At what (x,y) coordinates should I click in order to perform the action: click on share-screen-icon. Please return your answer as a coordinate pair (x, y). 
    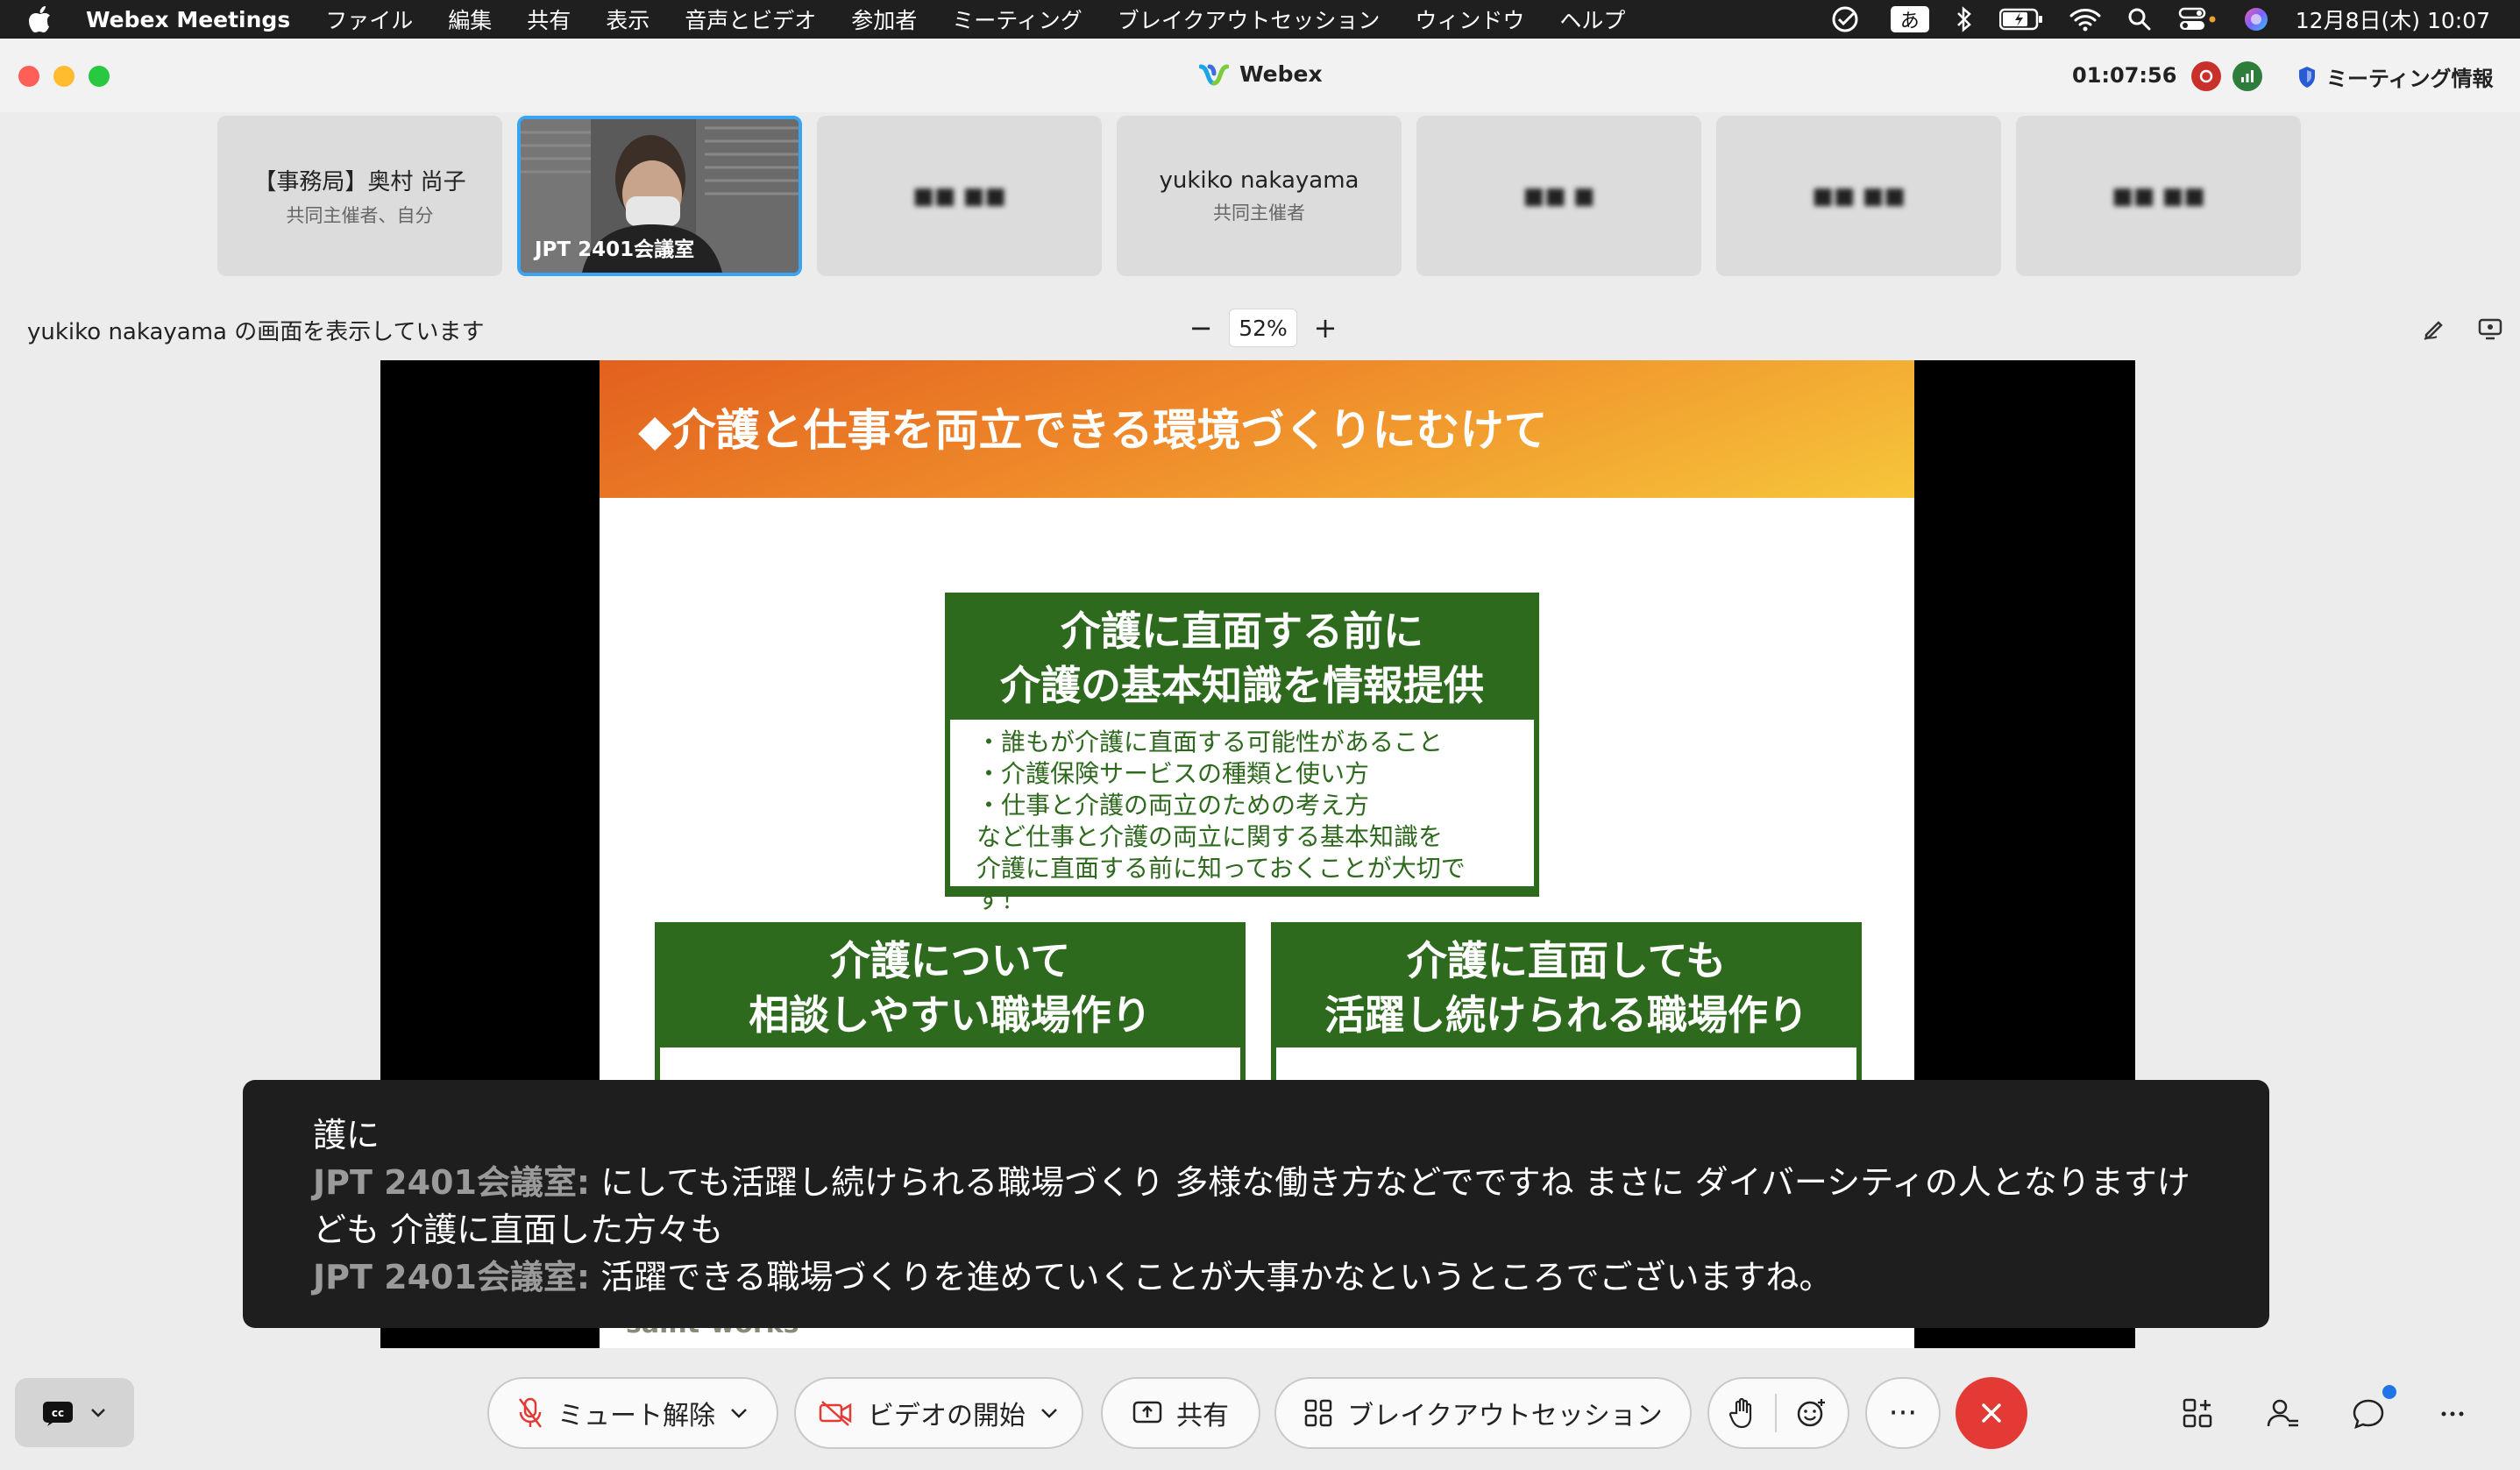
    Looking at the image, I should click on (1147, 1412).